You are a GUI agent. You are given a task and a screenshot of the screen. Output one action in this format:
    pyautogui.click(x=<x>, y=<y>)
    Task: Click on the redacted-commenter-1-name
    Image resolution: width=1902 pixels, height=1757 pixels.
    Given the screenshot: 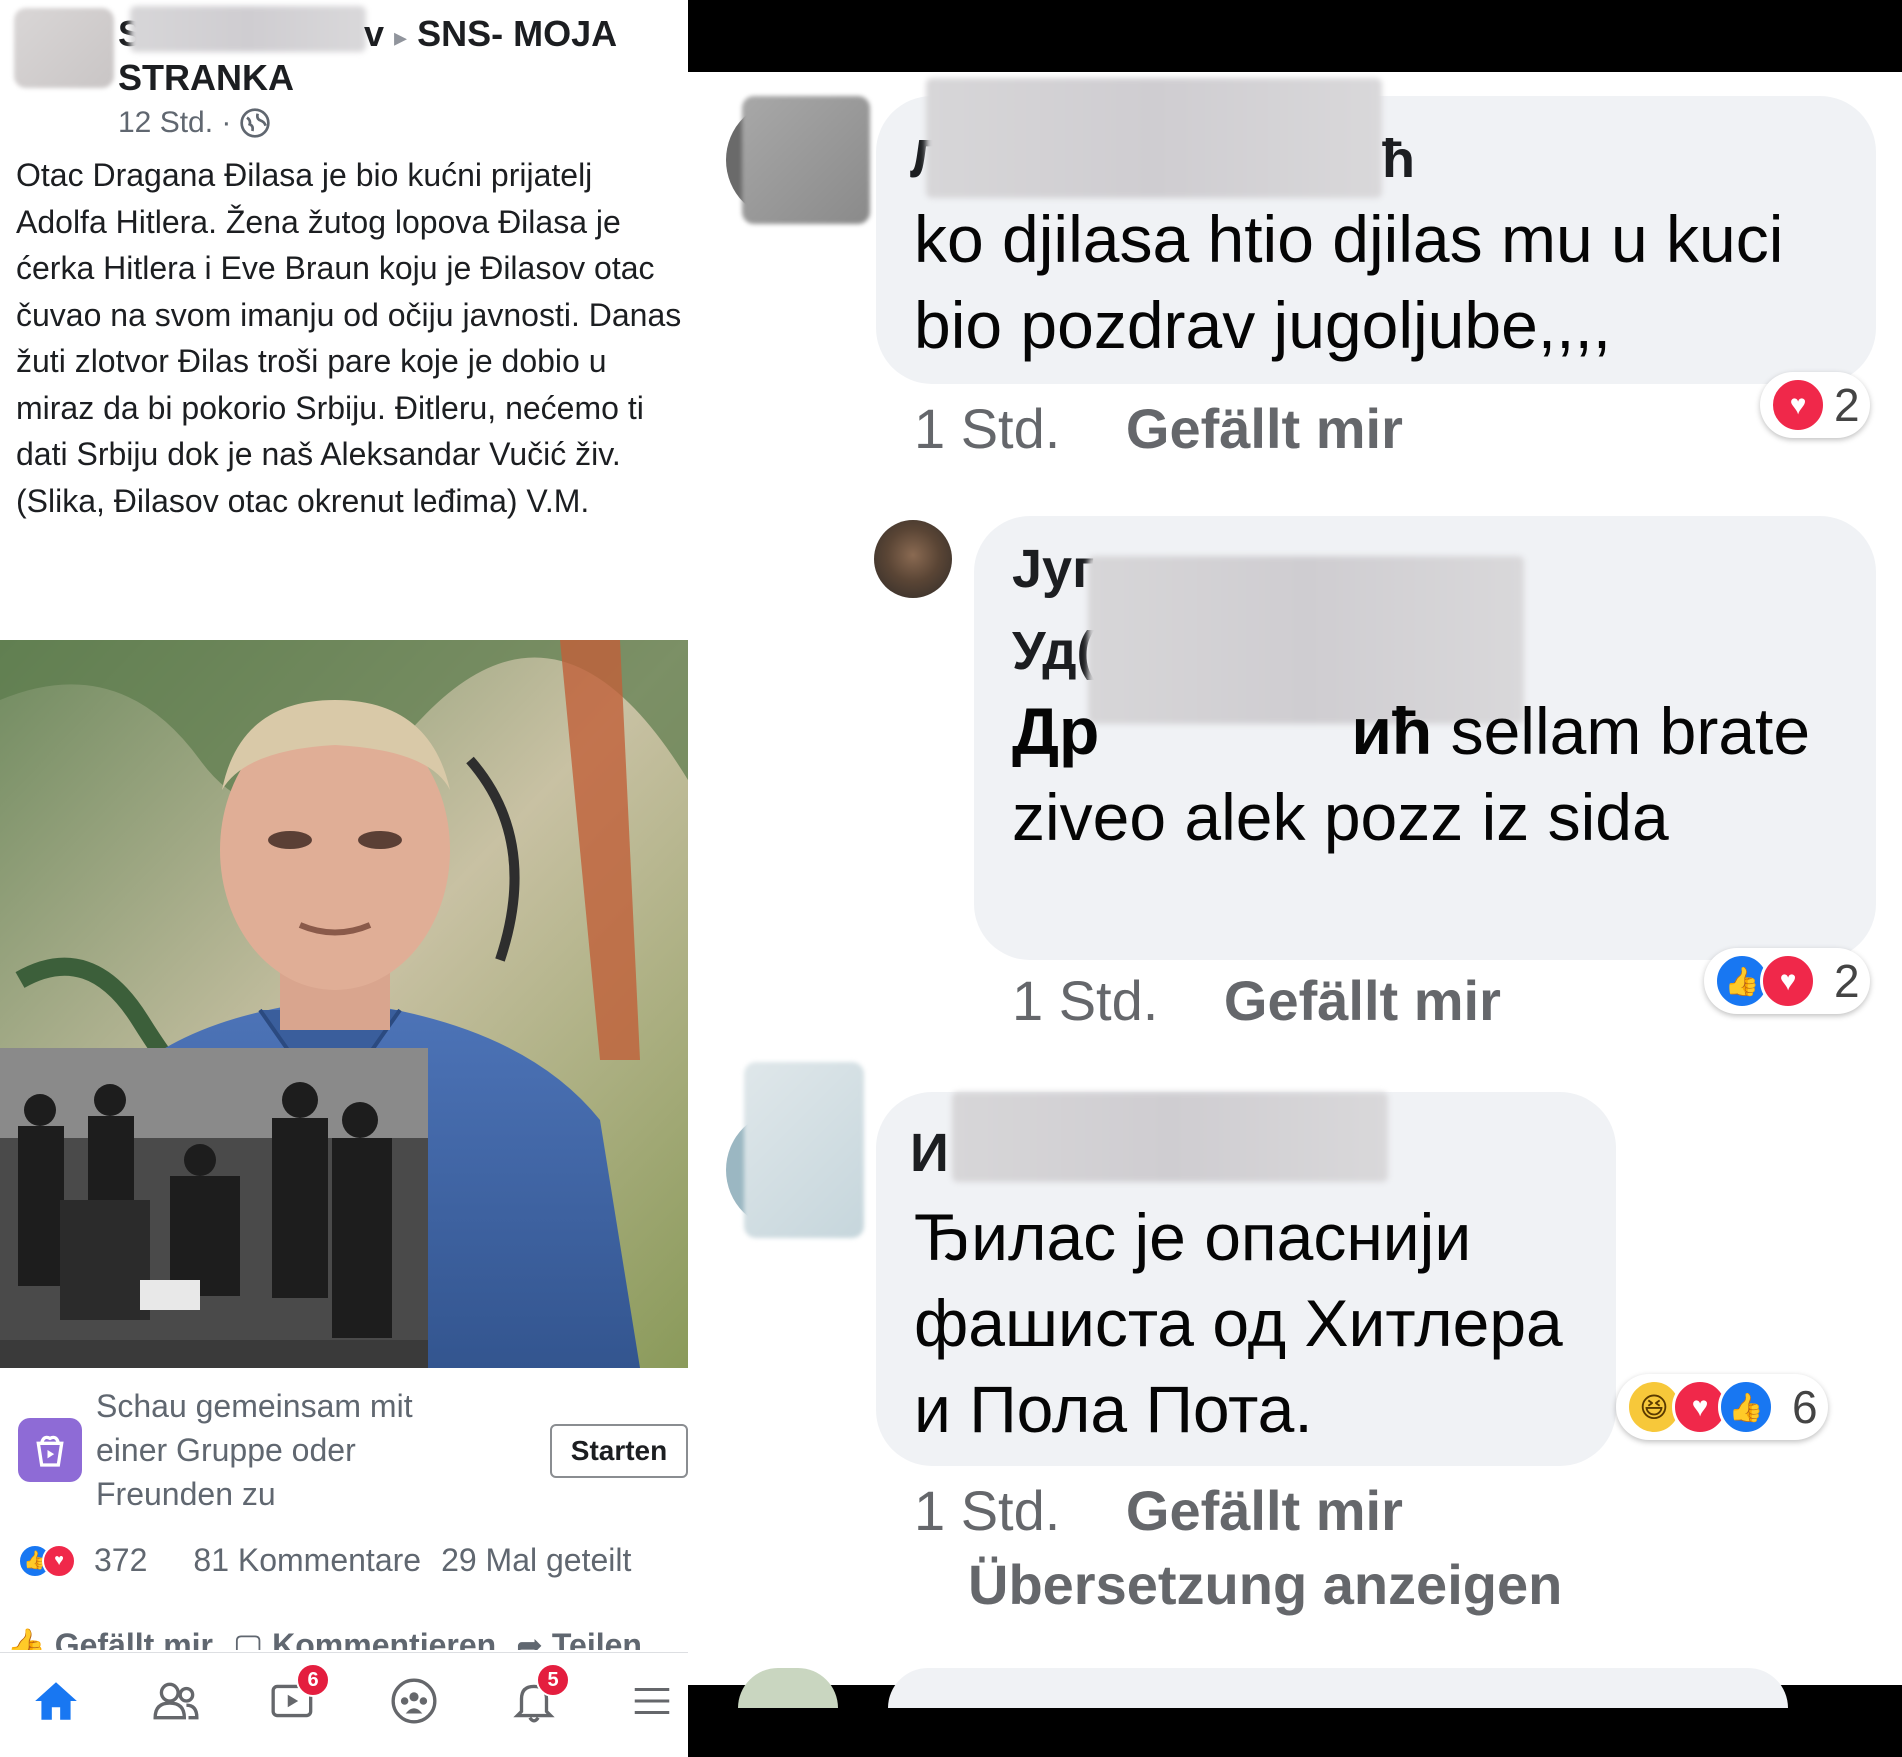 What is the action you would take?
    pyautogui.click(x=1154, y=138)
    